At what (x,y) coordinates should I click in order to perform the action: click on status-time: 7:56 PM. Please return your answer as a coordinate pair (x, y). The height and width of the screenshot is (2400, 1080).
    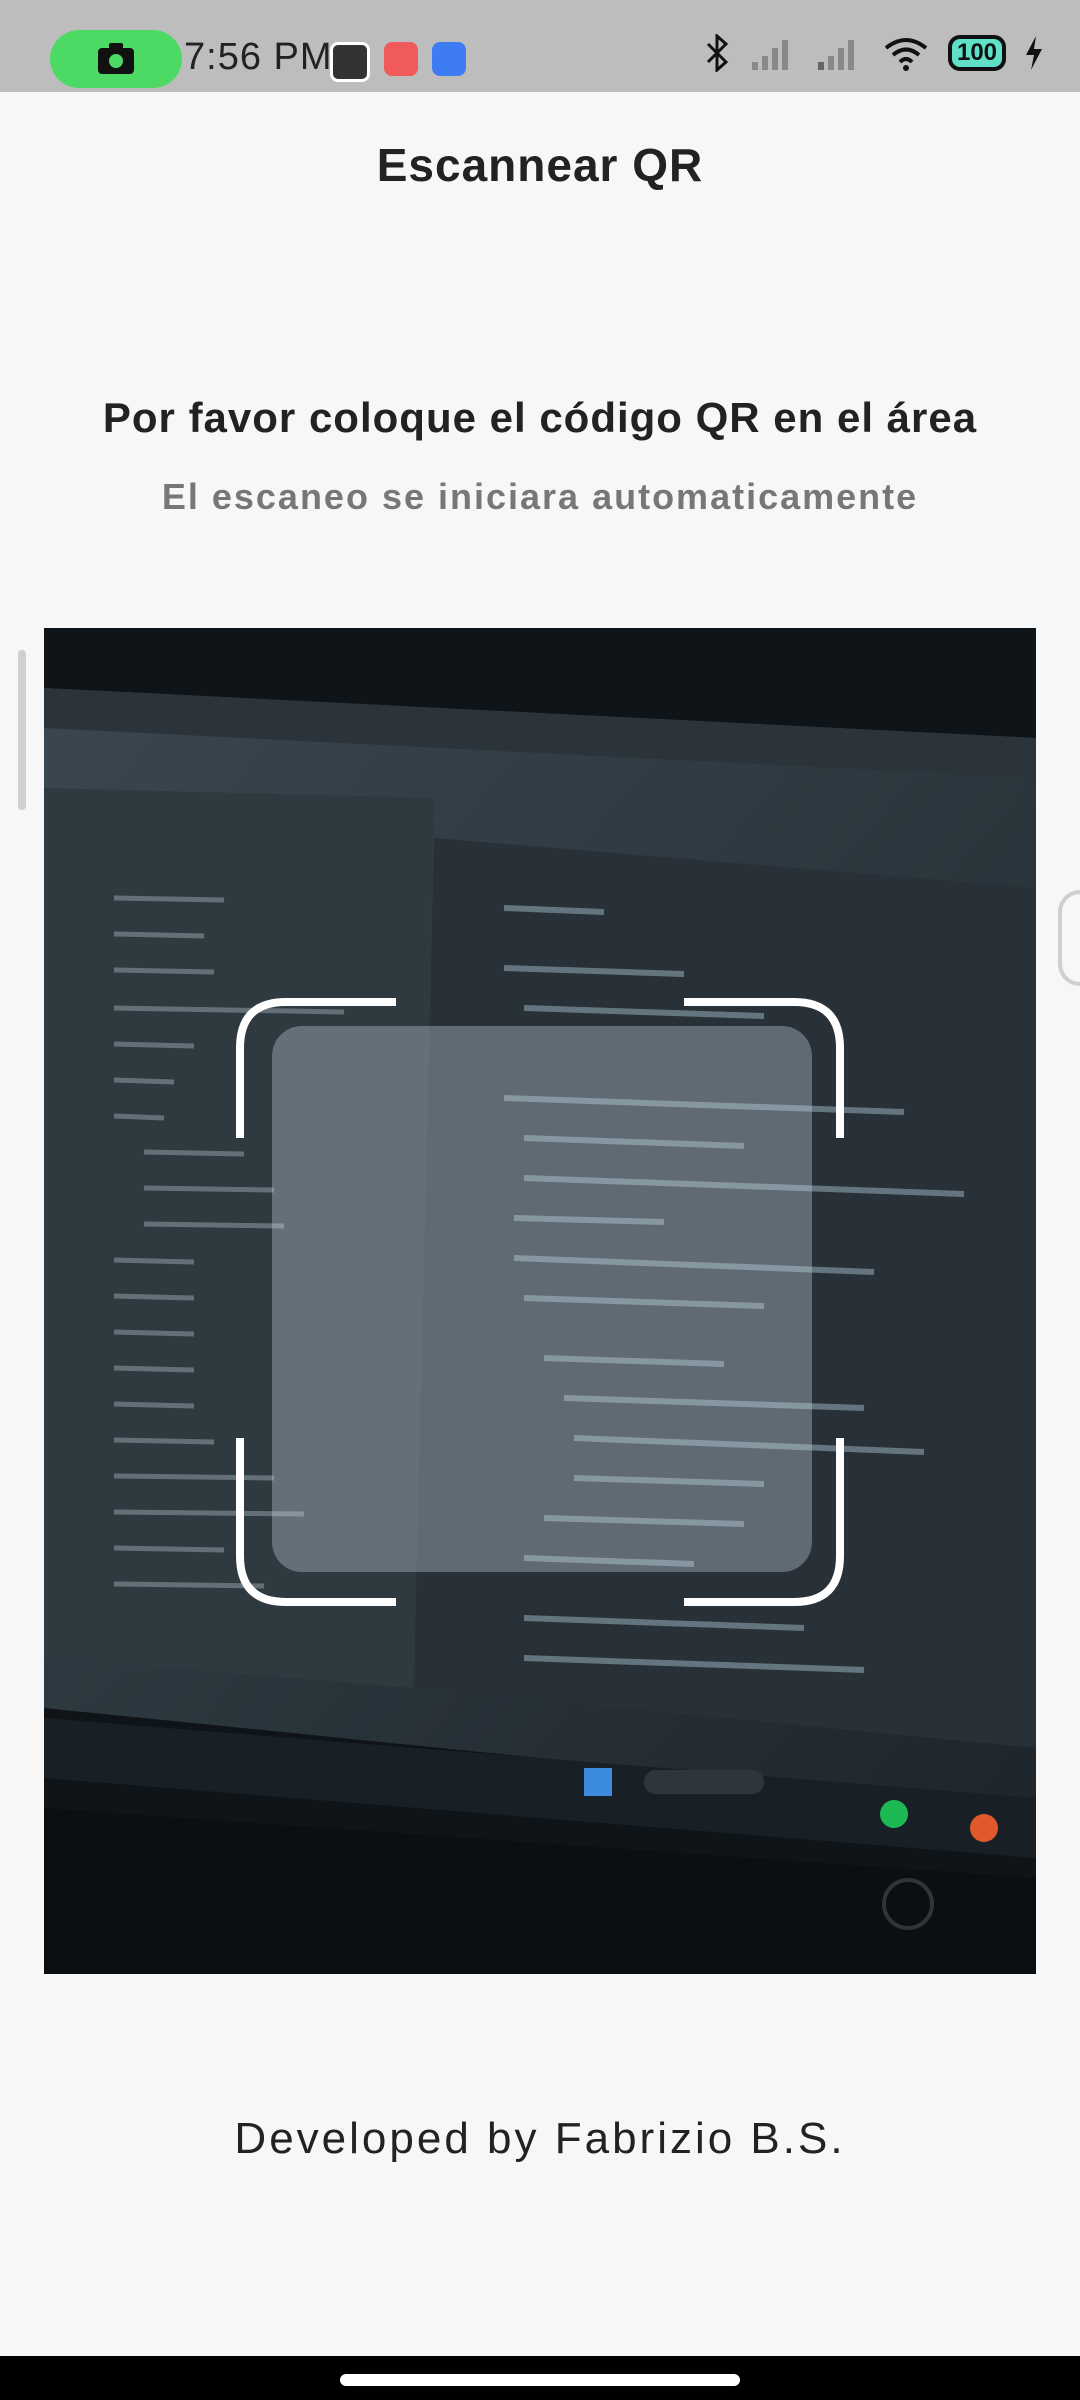
    Looking at the image, I should click on (258, 57).